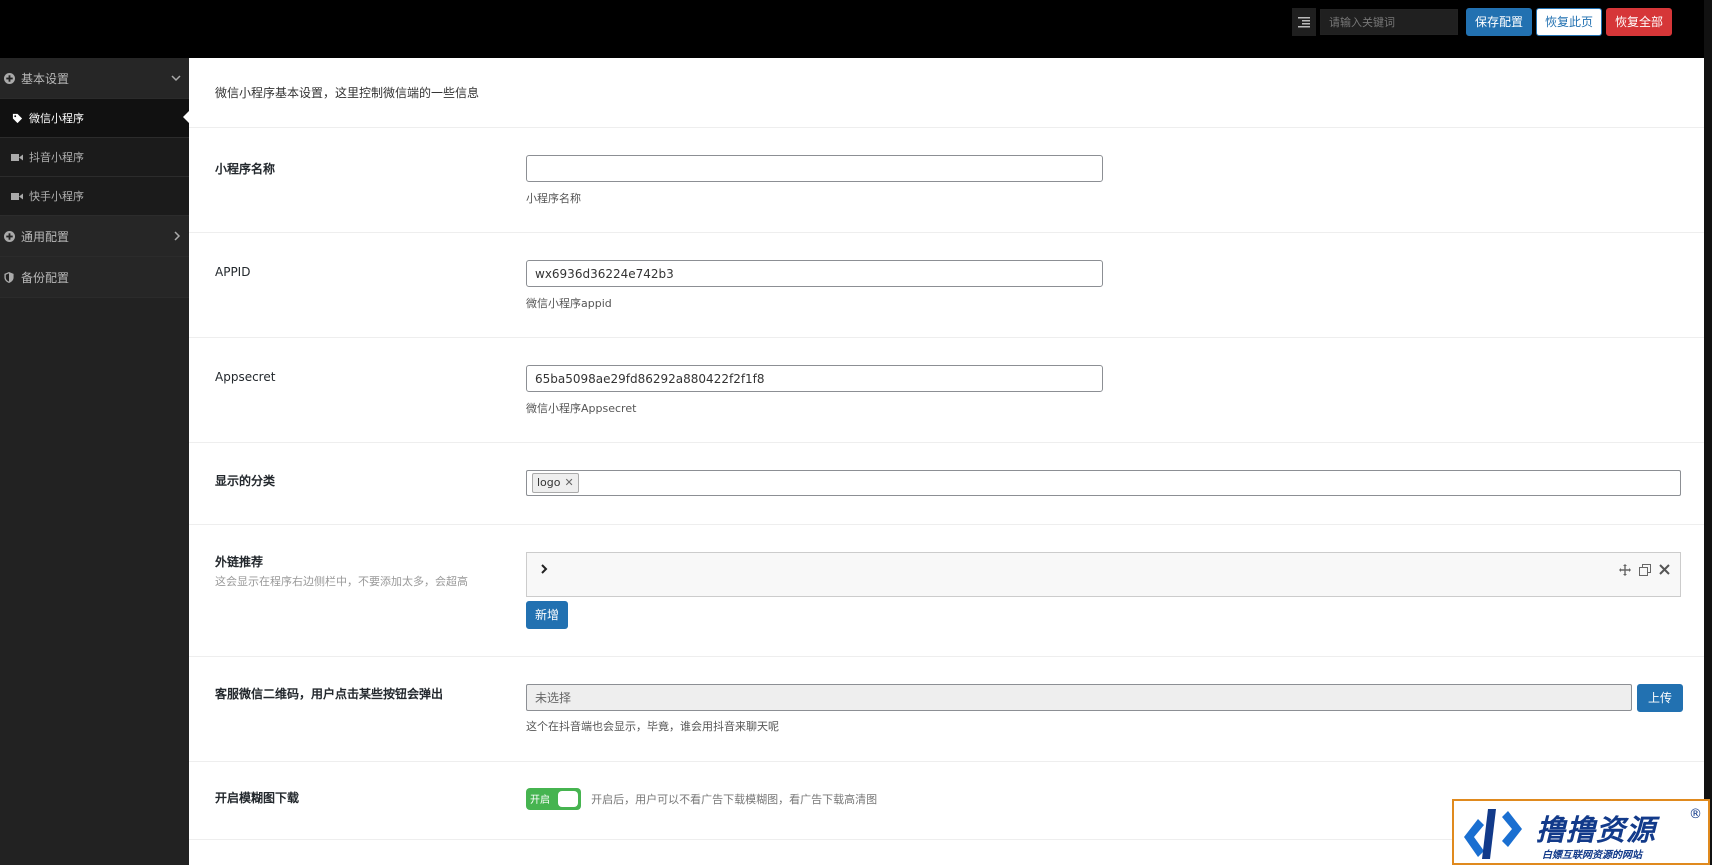 The height and width of the screenshot is (865, 1712). I want to click on field-help: 这个在抖音端也会显示，毕竟，谁会用抖音来聊天呢, so click(652, 726).